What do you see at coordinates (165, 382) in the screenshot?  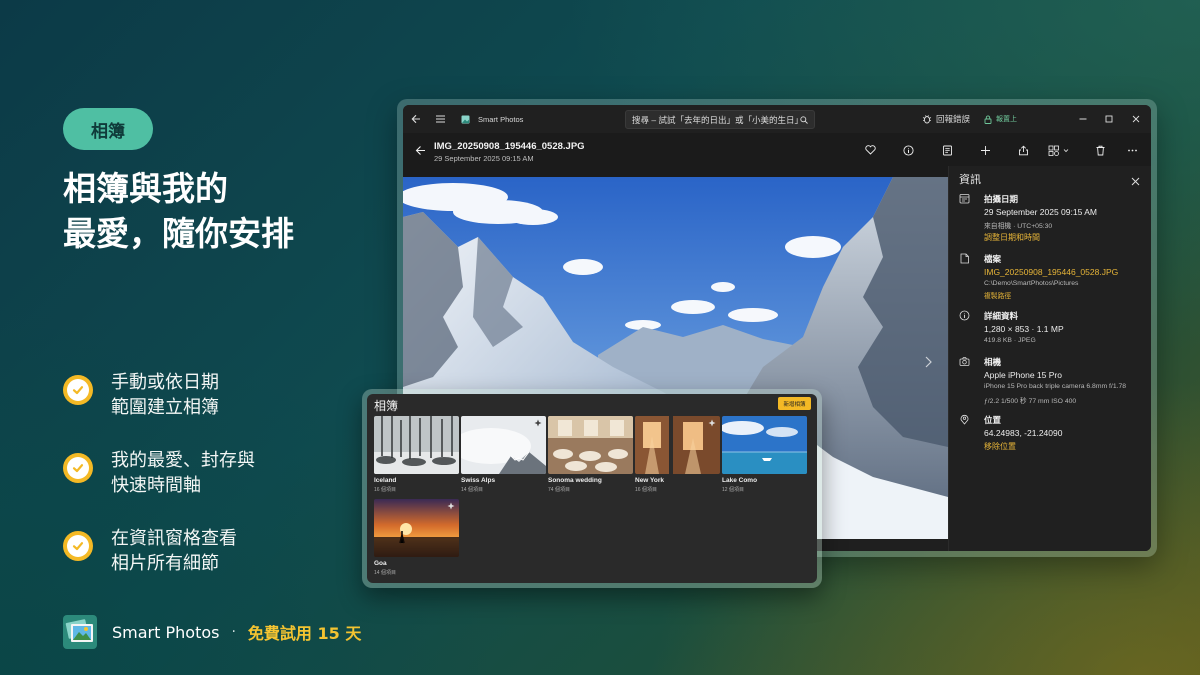 I see `feature-text-line: 手動或依日期` at bounding box center [165, 382].